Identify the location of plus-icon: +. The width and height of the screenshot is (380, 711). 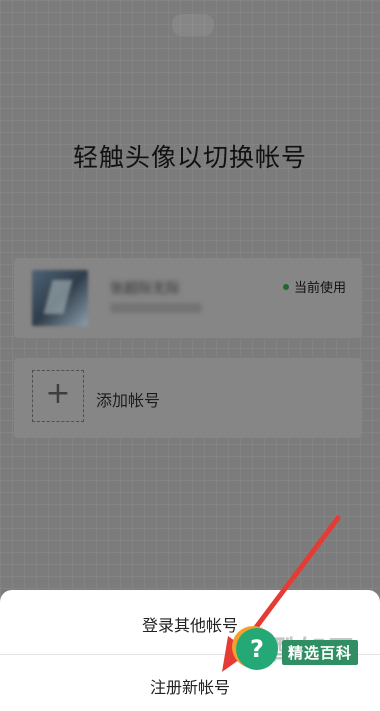
(58, 393).